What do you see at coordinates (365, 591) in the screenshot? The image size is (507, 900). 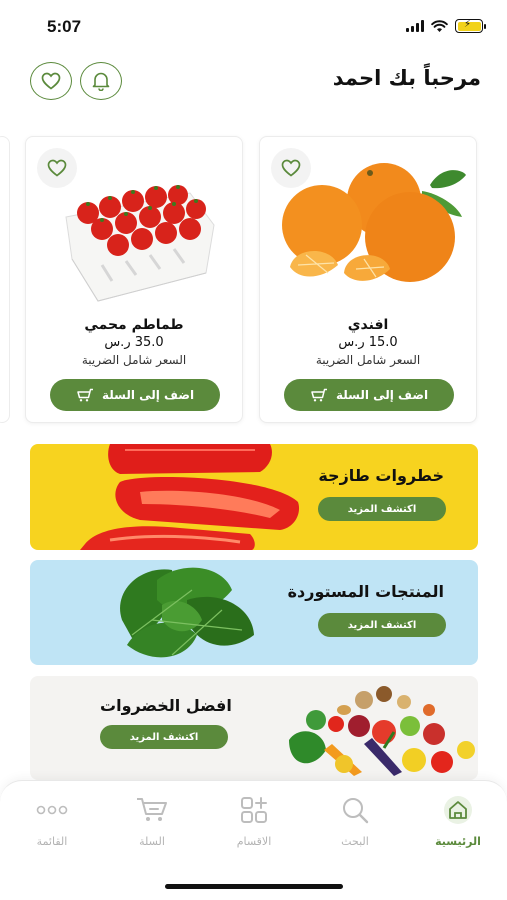 I see `banner-title: المنتجات المستوردة` at bounding box center [365, 591].